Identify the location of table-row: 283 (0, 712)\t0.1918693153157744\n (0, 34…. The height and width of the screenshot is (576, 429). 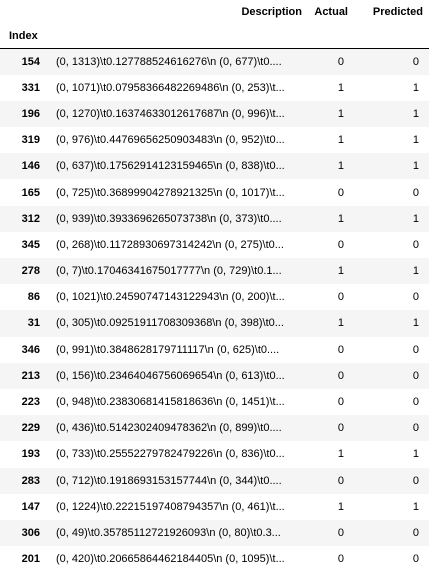
(214, 480).